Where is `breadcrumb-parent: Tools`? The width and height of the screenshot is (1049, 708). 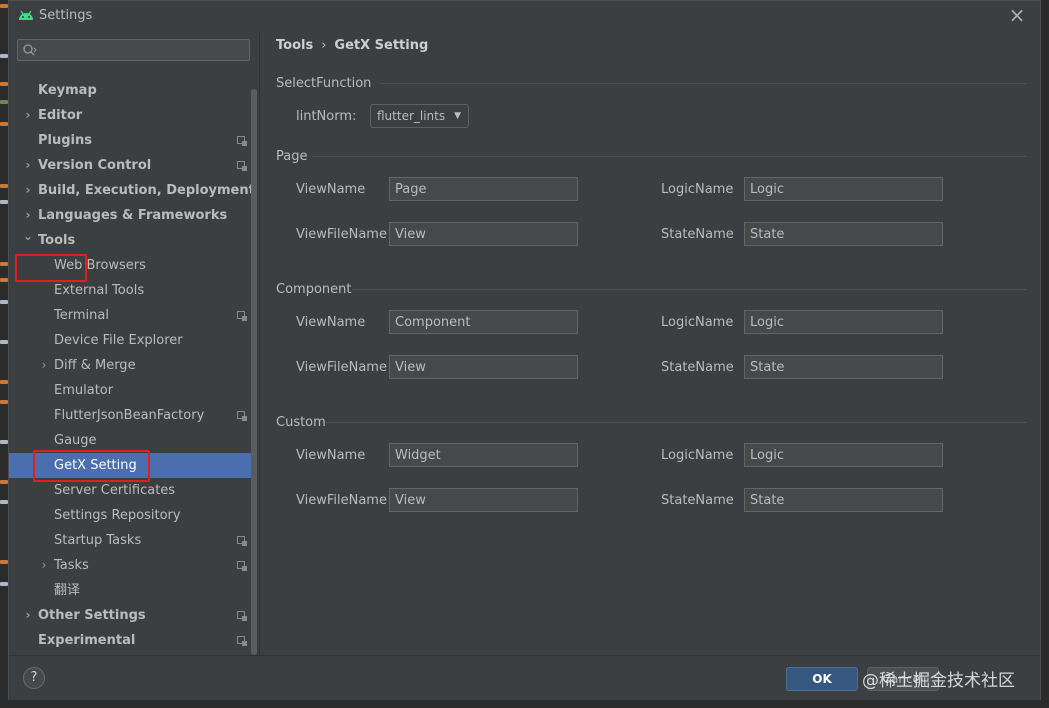
breadcrumb-parent: Tools is located at coordinates (294, 45).